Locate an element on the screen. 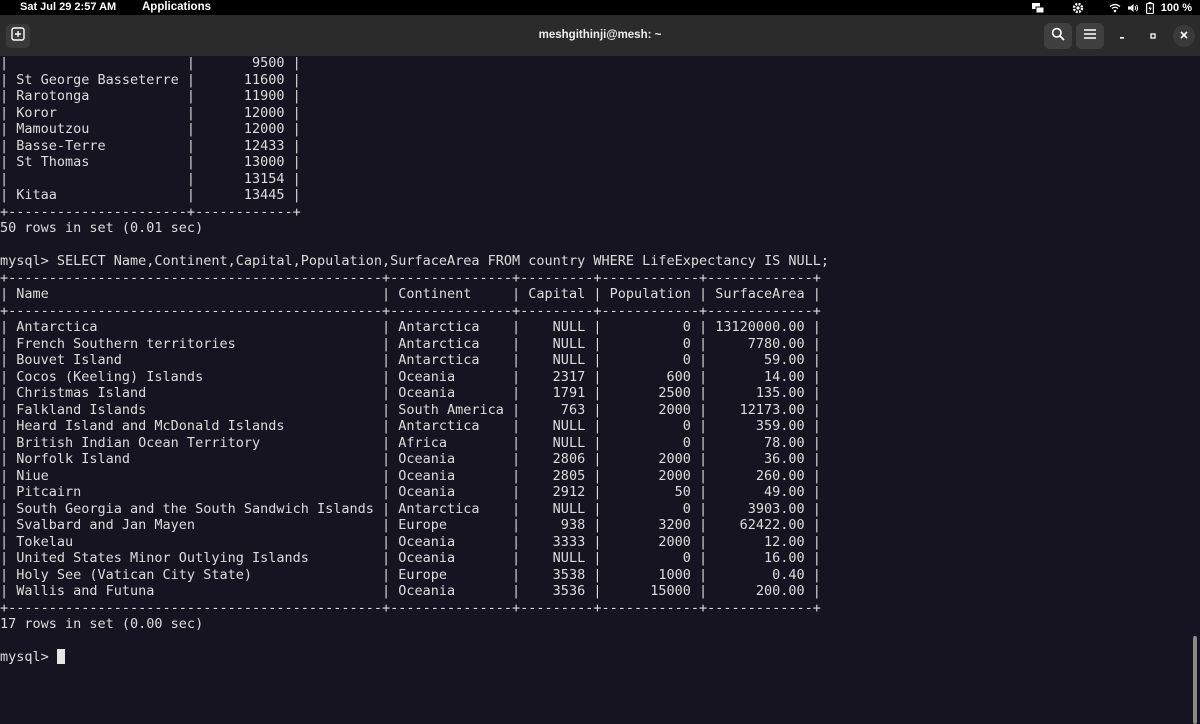 This screenshot has width=1200, height=724. close-icon is located at coordinates (1184, 36).